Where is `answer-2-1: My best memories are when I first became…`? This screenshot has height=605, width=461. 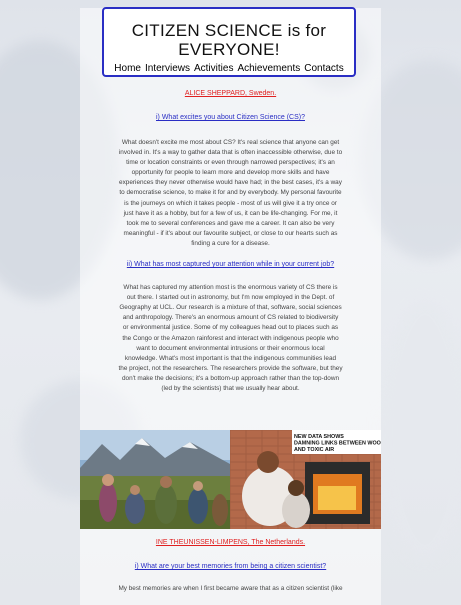 answer-2-1: My best memories are when I first became… is located at coordinates (230, 588).